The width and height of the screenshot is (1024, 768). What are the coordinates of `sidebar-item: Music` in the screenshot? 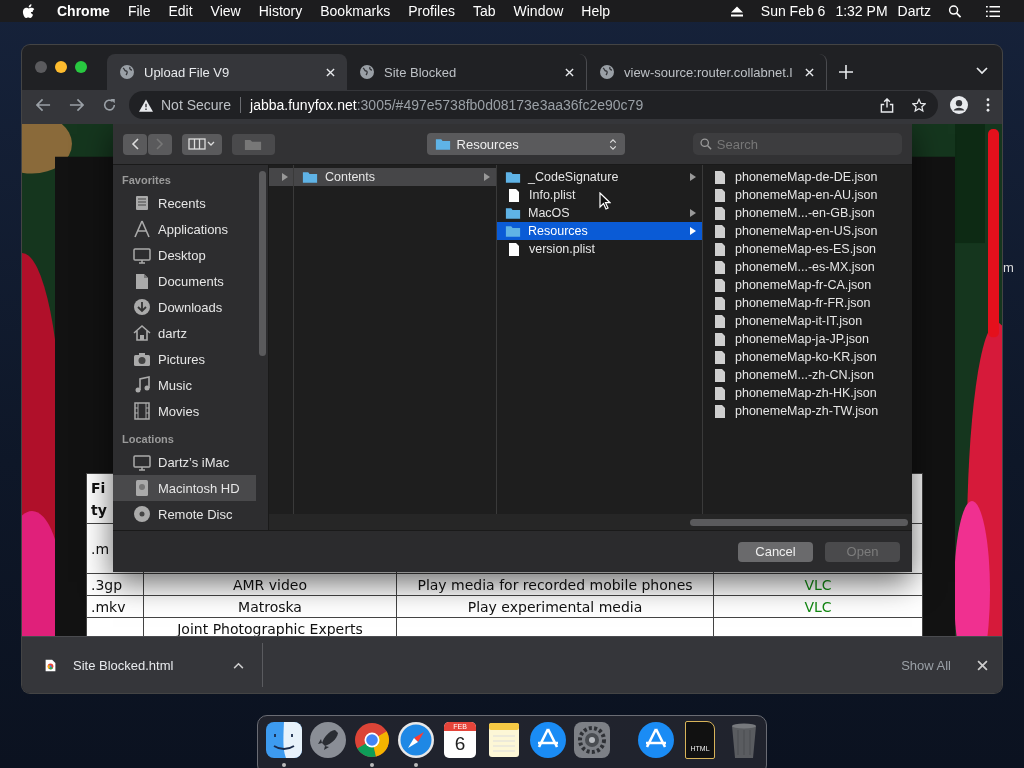 It's located at (184, 385).